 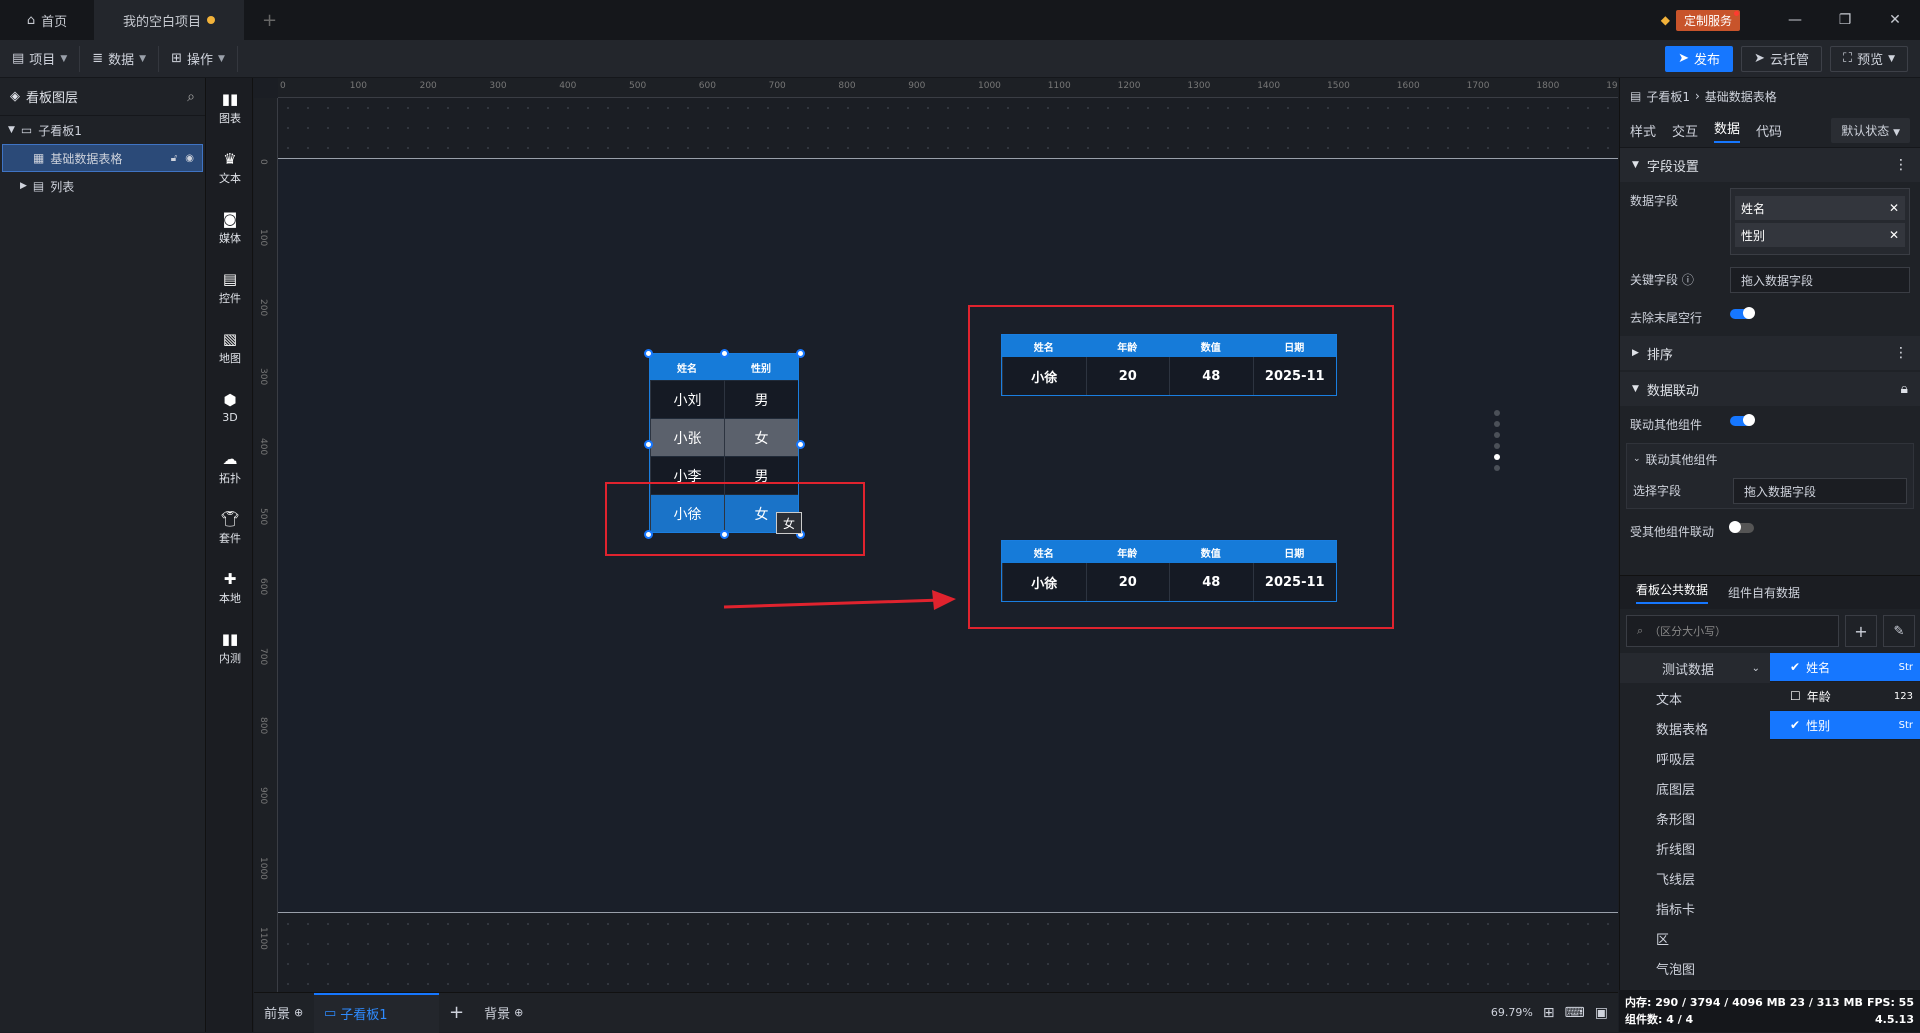 I want to click on tab-home: ⌂ 首页, so click(x=47, y=20).